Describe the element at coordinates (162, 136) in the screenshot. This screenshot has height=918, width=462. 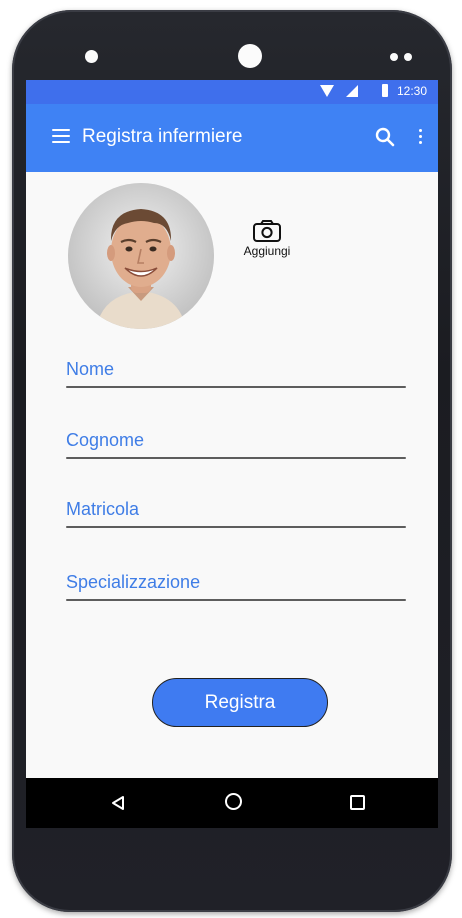
I see `page-title: Registra infermiere` at that location.